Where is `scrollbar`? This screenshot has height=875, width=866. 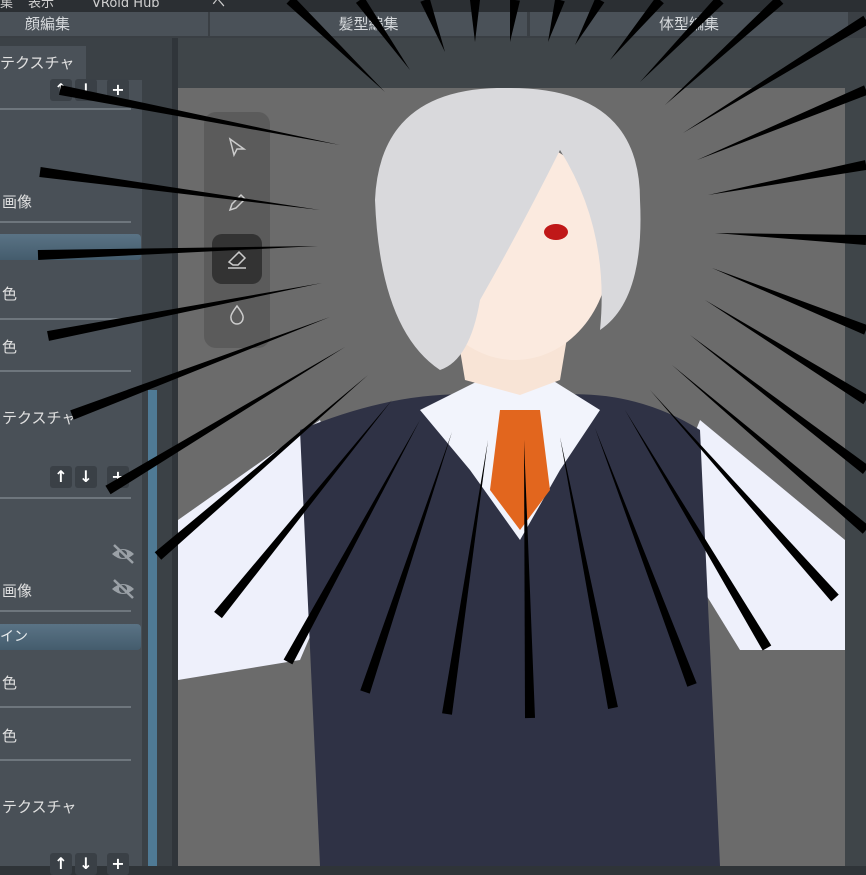 scrollbar is located at coordinates (152, 628).